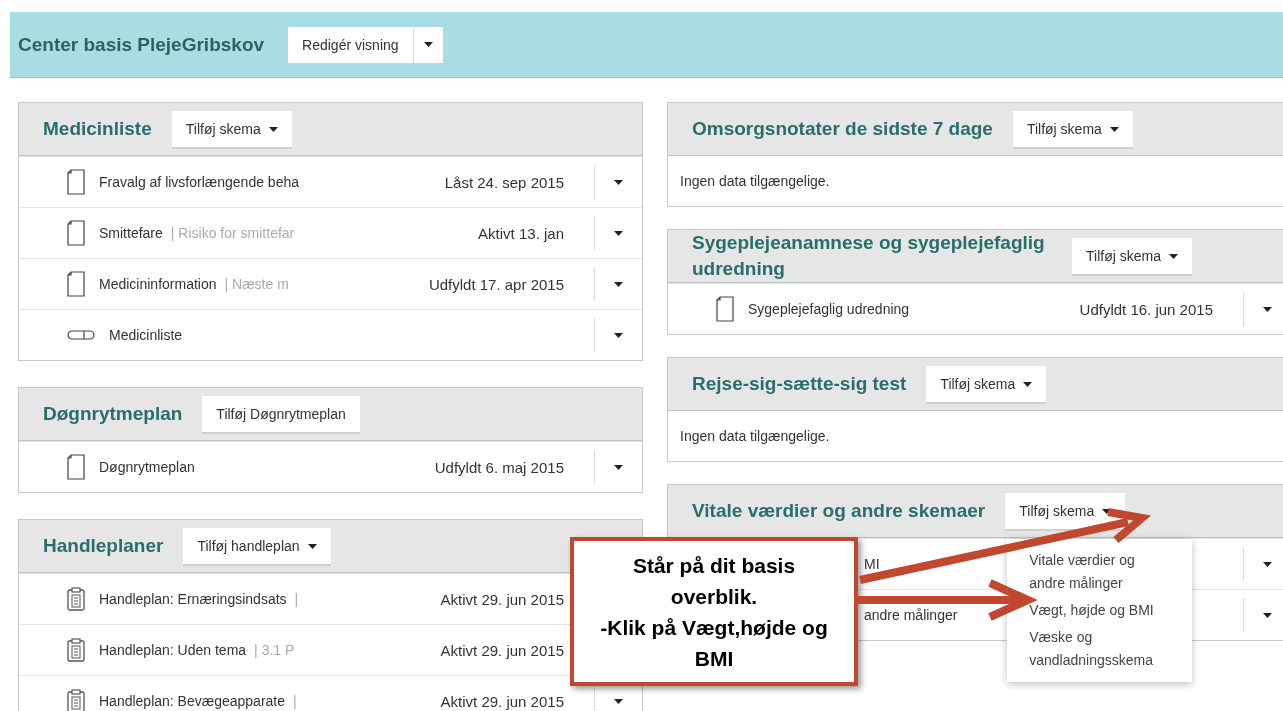  I want to click on item-status: Udfyldt 17. apr 2015, so click(496, 284).